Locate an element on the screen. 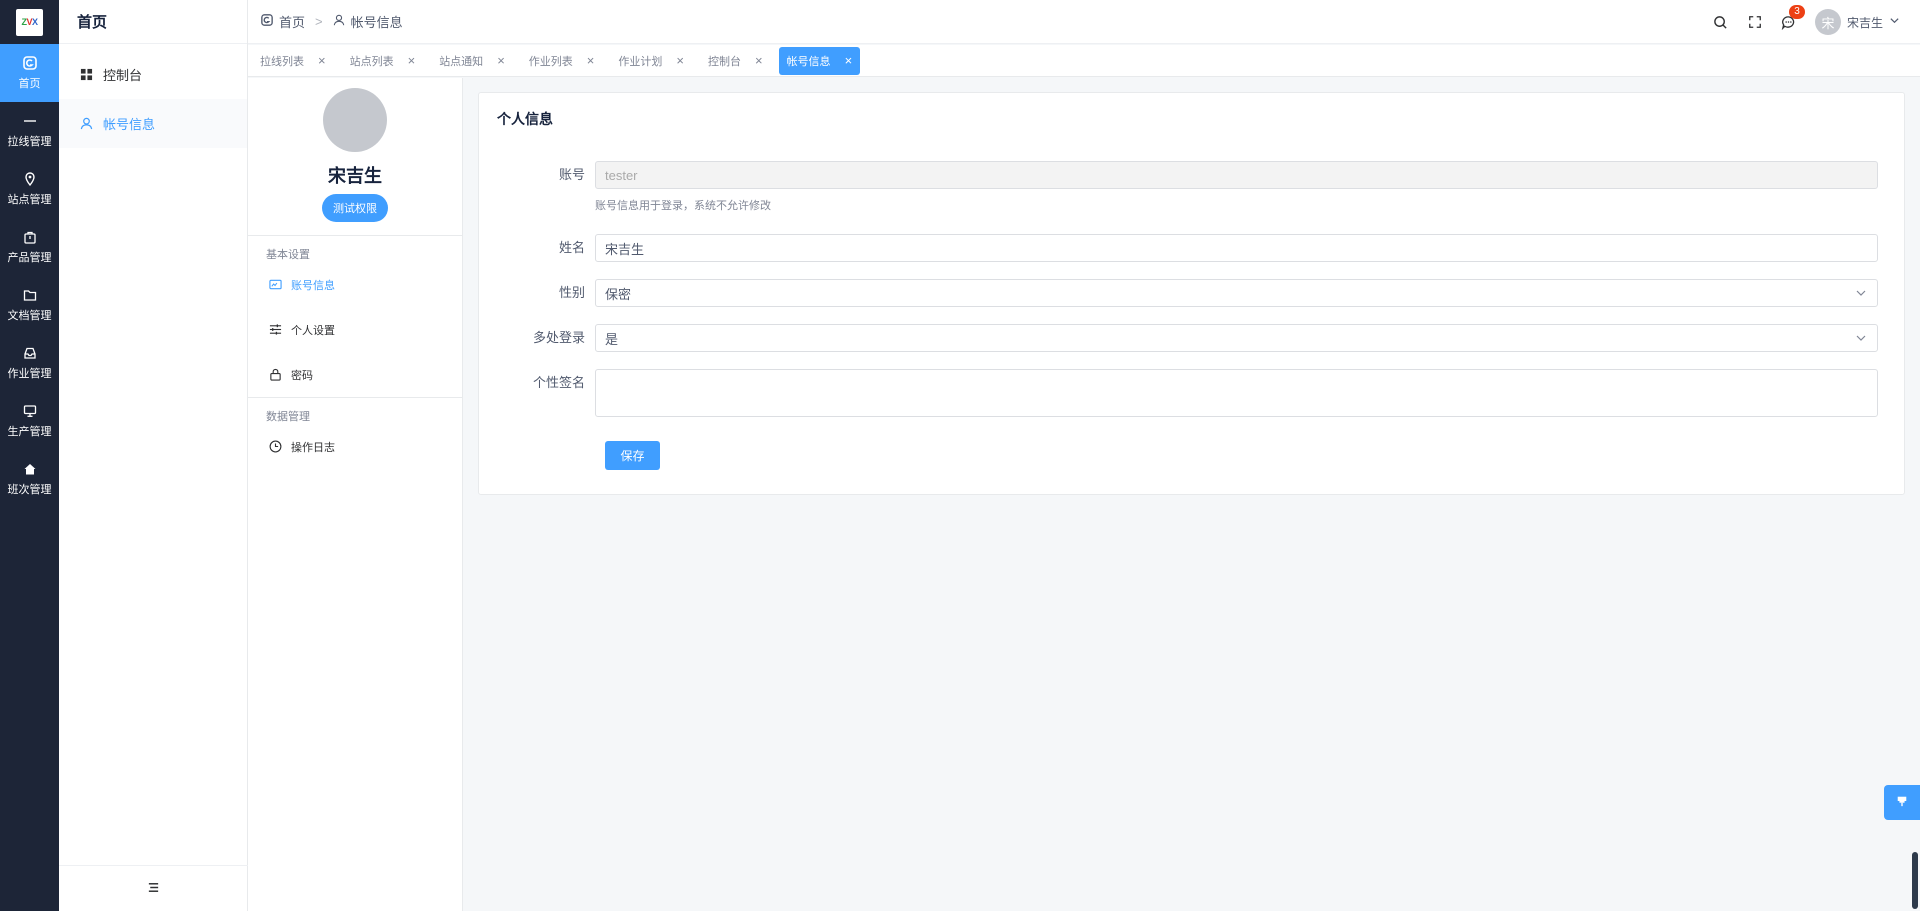 The width and height of the screenshot is (1920, 911). save-button: 保存 is located at coordinates (632, 455).